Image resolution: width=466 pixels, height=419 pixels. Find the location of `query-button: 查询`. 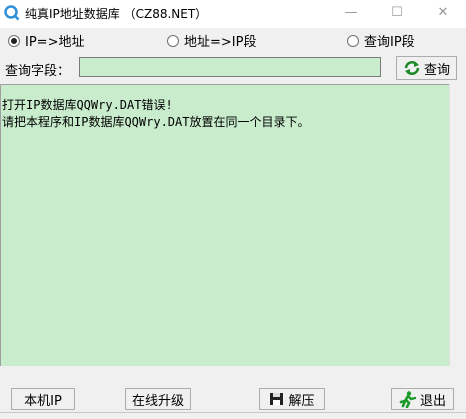

query-button: 查询 is located at coordinates (426, 68).